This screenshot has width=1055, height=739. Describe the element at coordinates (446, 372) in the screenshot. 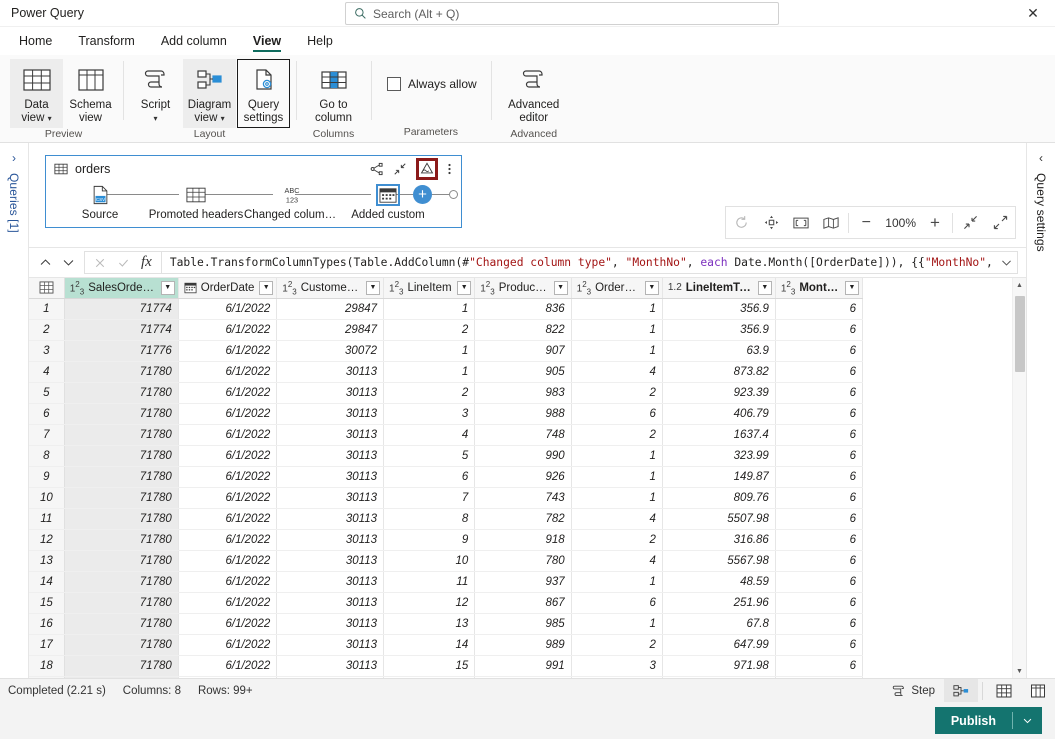

I see `table-row: 4 71780 6/1/2022 30113 1 905 4 873.82 6` at that location.